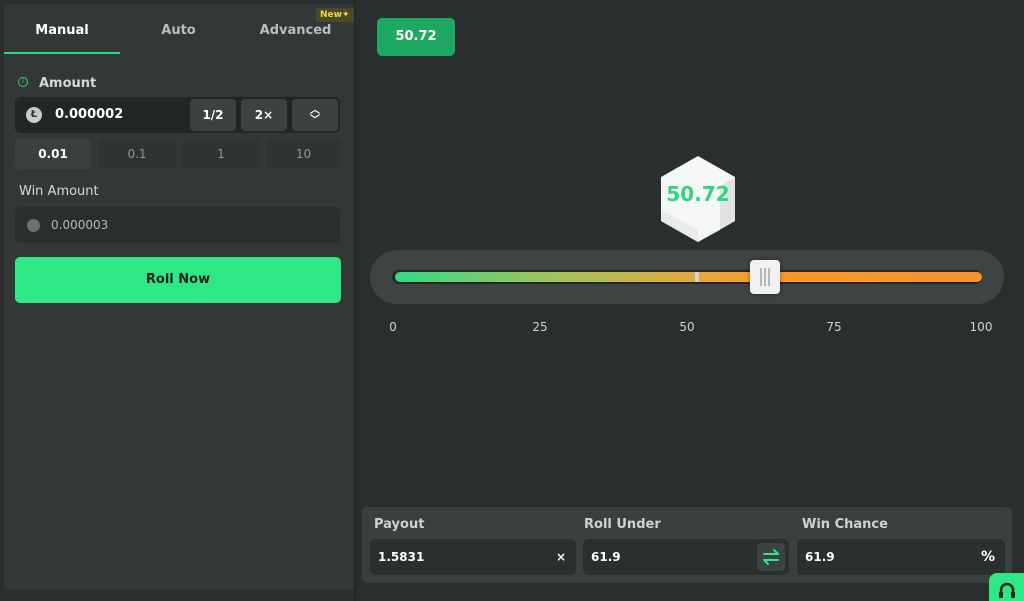 The width and height of the screenshot is (1024, 601). Describe the element at coordinates (834, 327) in the screenshot. I see `tick-label-75: 75` at that location.